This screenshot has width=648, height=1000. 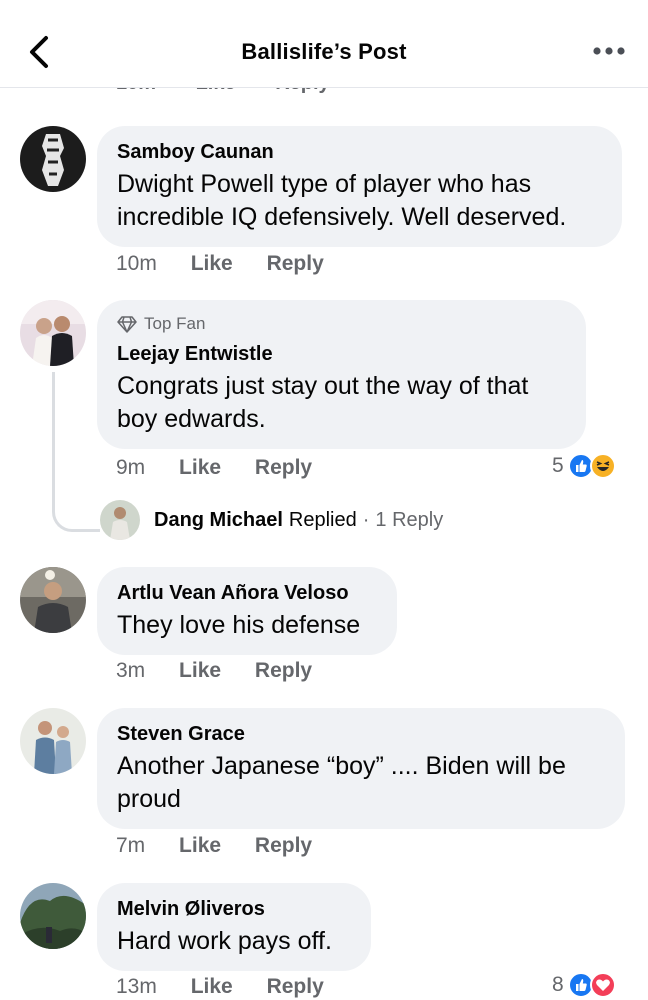 What do you see at coordinates (359, 152) in the screenshot?
I see `comment-author: Samboy Caunan` at bounding box center [359, 152].